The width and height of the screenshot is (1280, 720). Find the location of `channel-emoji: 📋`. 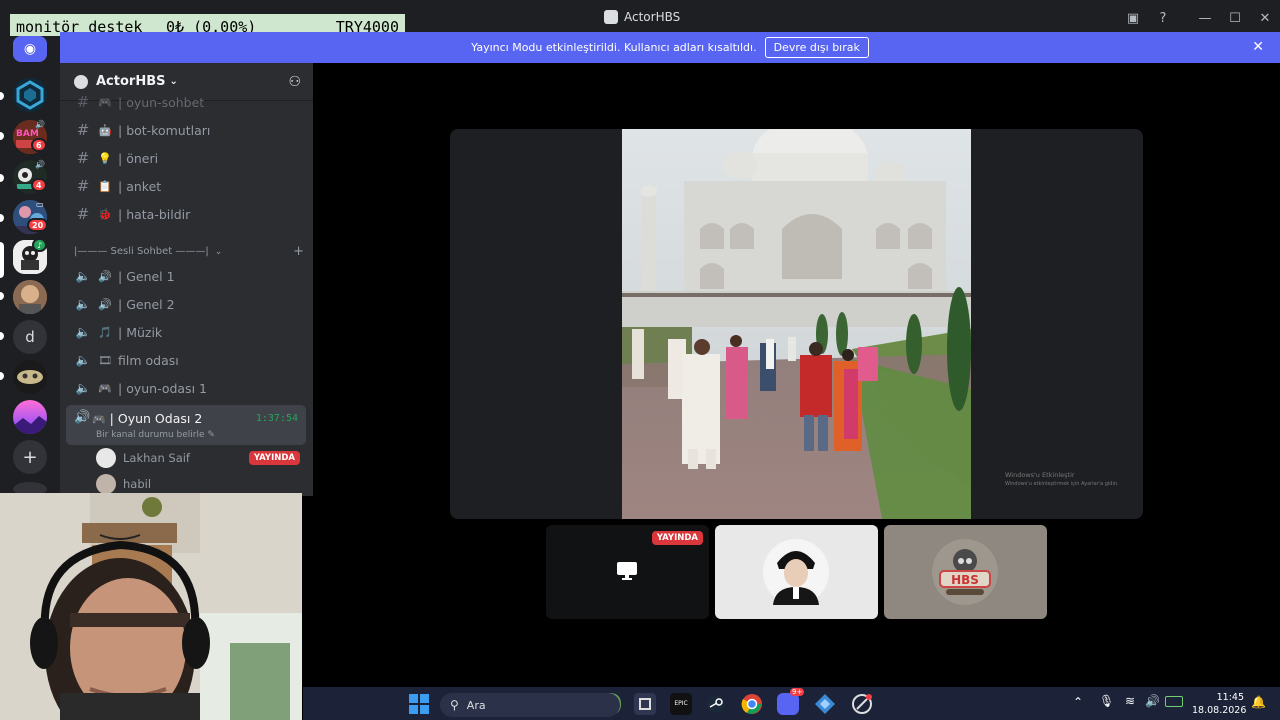

channel-emoji: 📋 is located at coordinates (105, 186).